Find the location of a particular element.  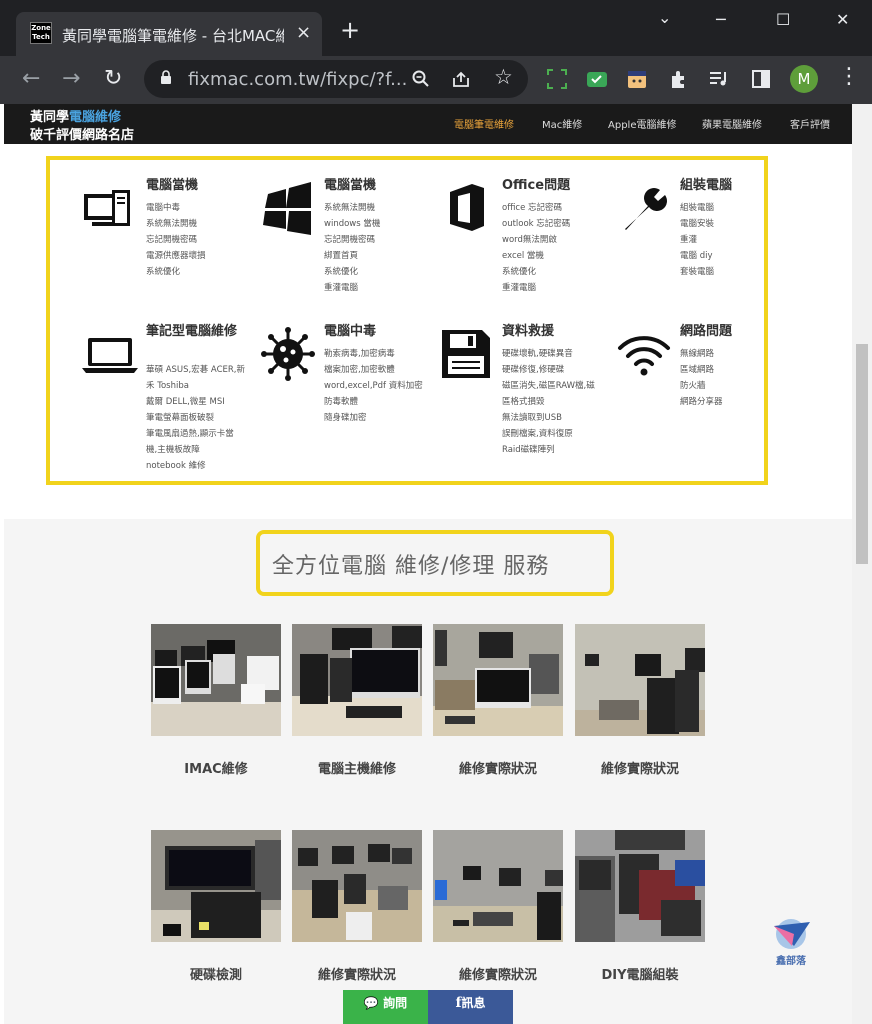

service-title: 組裝電腦 is located at coordinates (706, 185).